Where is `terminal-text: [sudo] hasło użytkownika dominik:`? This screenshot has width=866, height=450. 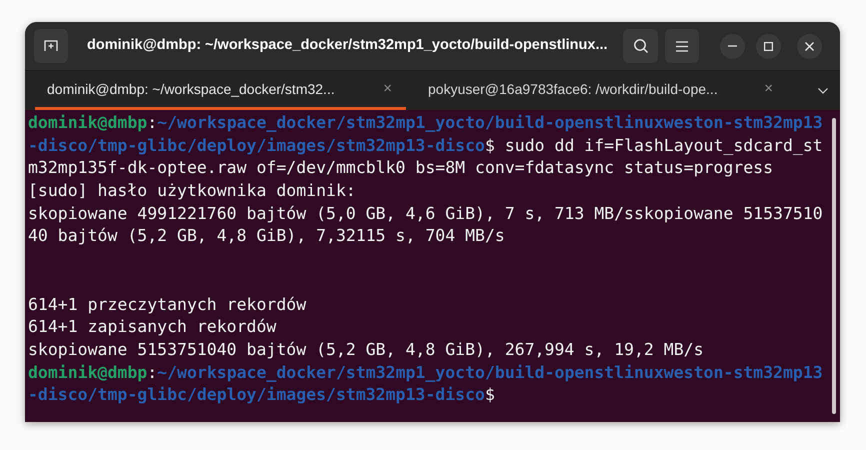
terminal-text: [sudo] hasło użytkownika dominik: is located at coordinates (192, 190).